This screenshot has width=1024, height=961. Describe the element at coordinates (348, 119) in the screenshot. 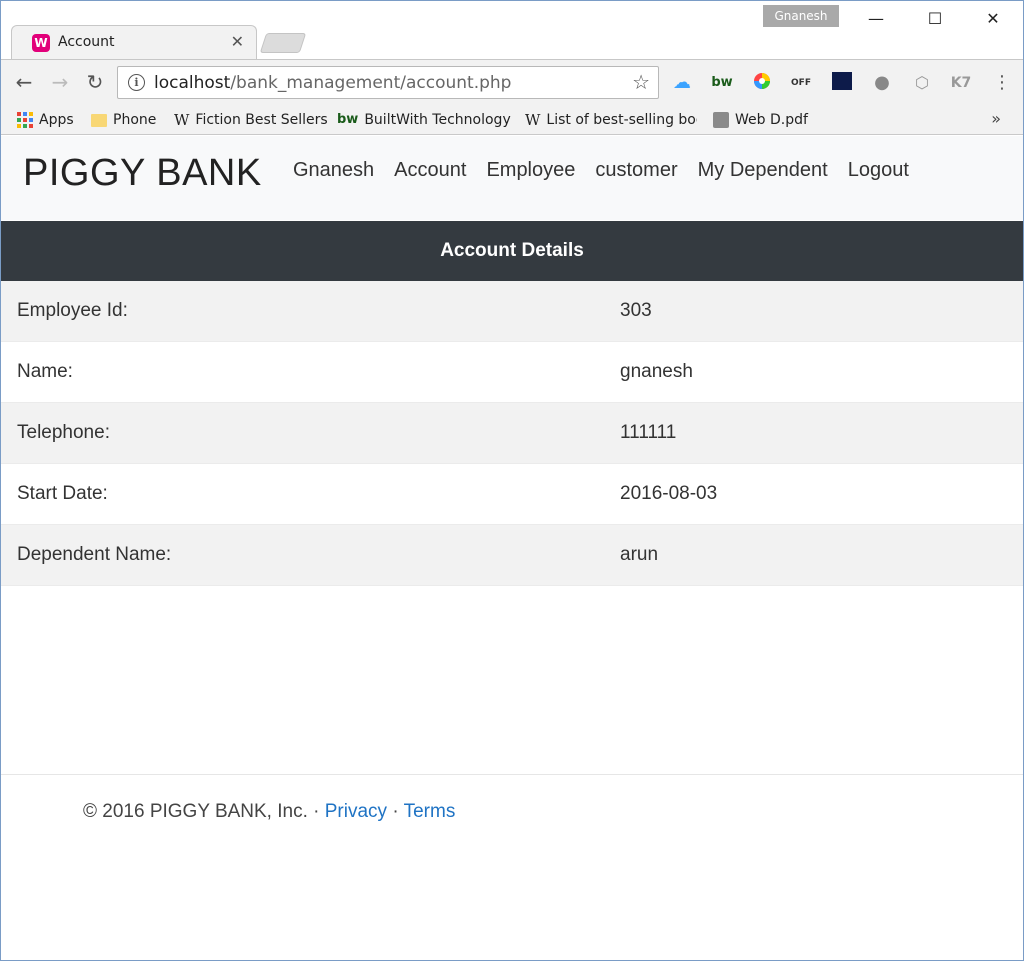

I see `builtwith-icon: bw` at that location.